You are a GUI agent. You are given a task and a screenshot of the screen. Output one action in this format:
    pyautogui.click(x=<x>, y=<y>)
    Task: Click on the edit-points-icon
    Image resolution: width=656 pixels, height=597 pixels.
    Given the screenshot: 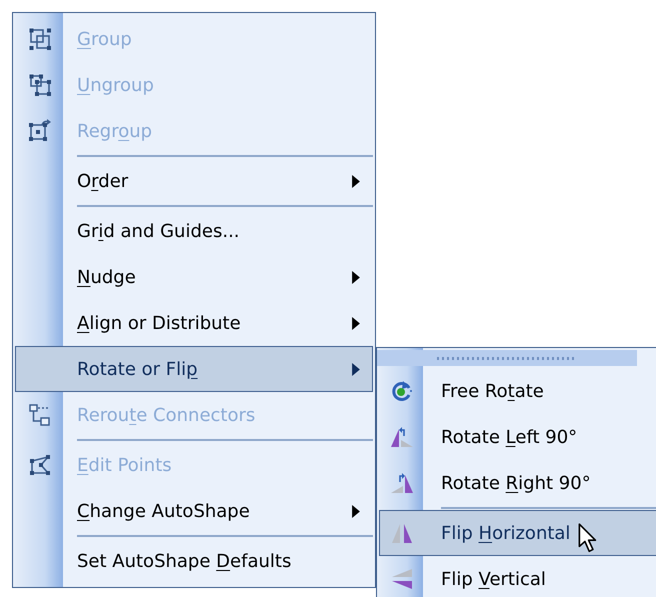 What is the action you would take?
    pyautogui.click(x=40, y=465)
    